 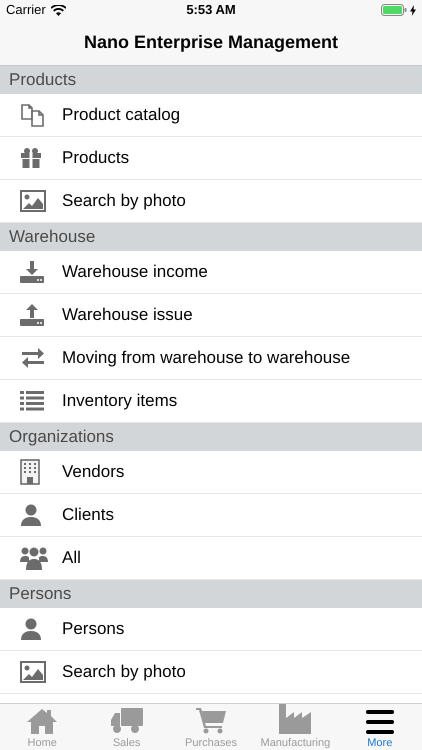 What do you see at coordinates (394, 10) in the screenshot?
I see `battery-icon` at bounding box center [394, 10].